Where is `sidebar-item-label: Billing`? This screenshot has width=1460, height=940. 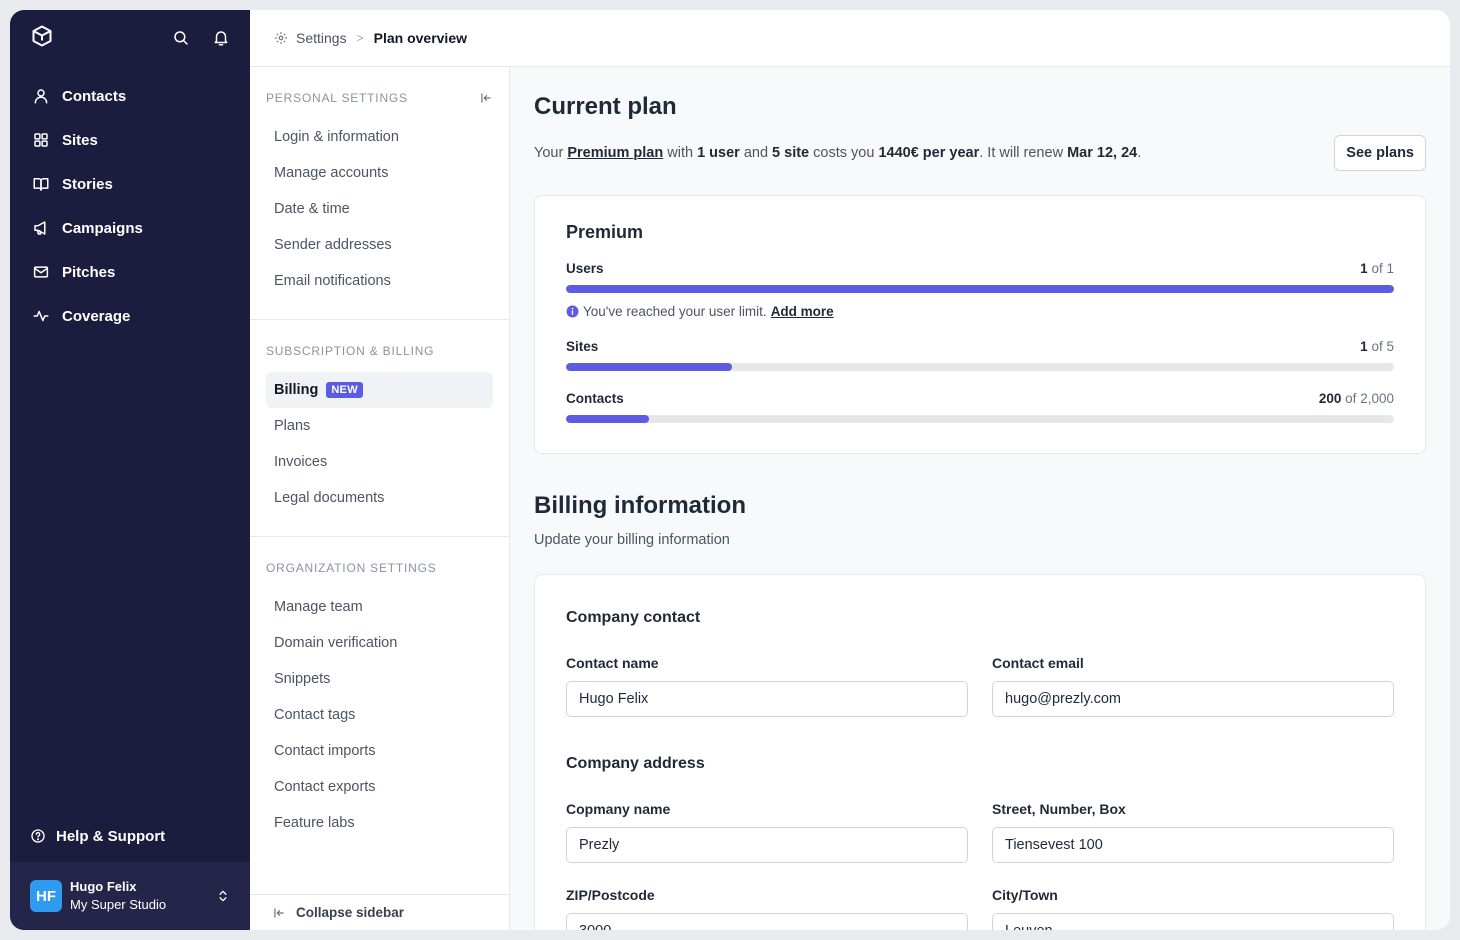 sidebar-item-label: Billing is located at coordinates (296, 390).